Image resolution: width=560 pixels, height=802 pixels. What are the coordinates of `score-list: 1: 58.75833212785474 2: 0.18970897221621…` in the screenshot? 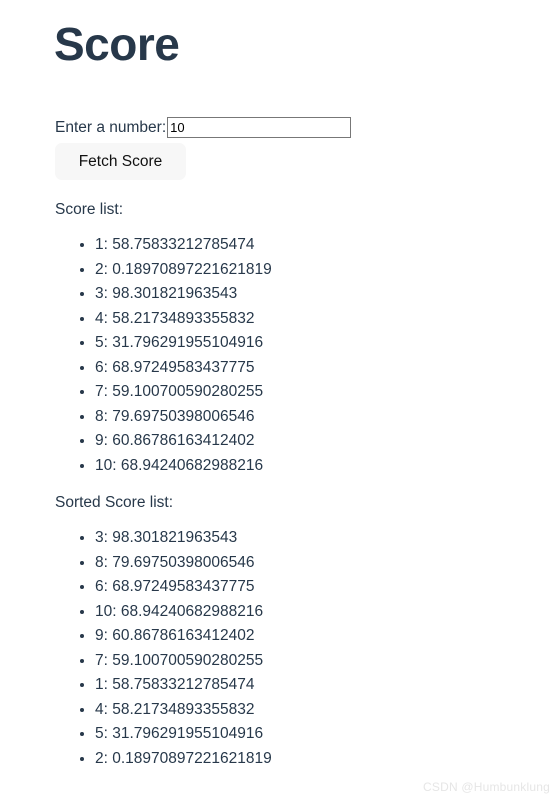 It's located at (163, 355).